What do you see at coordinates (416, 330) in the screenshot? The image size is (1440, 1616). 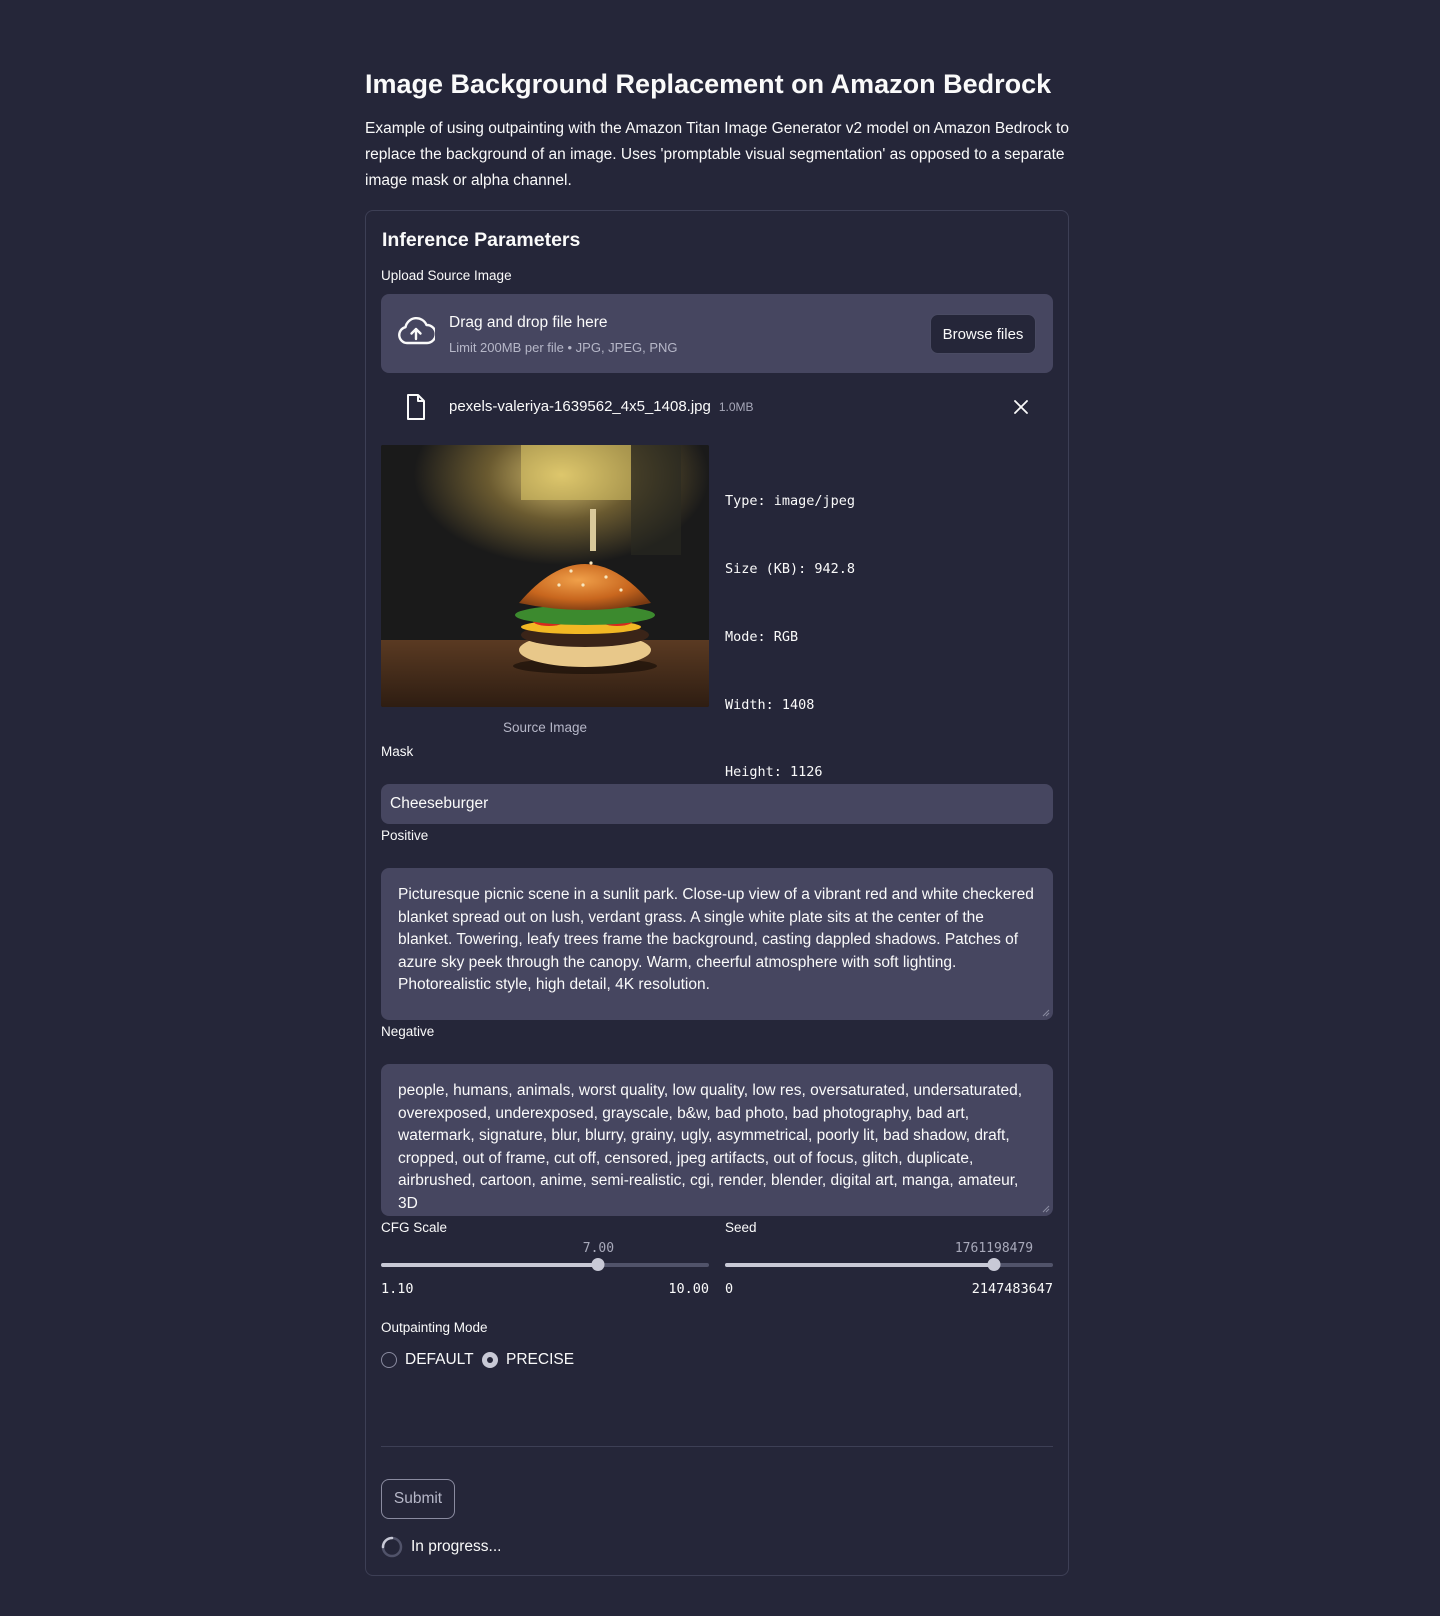 I see `cloud-upload-icon` at bounding box center [416, 330].